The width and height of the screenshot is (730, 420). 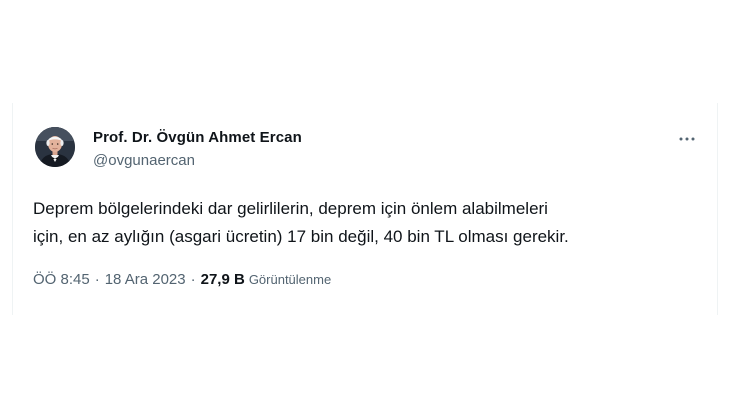 I want to click on tweet-time: ÖÖ 8:45, so click(x=61, y=279).